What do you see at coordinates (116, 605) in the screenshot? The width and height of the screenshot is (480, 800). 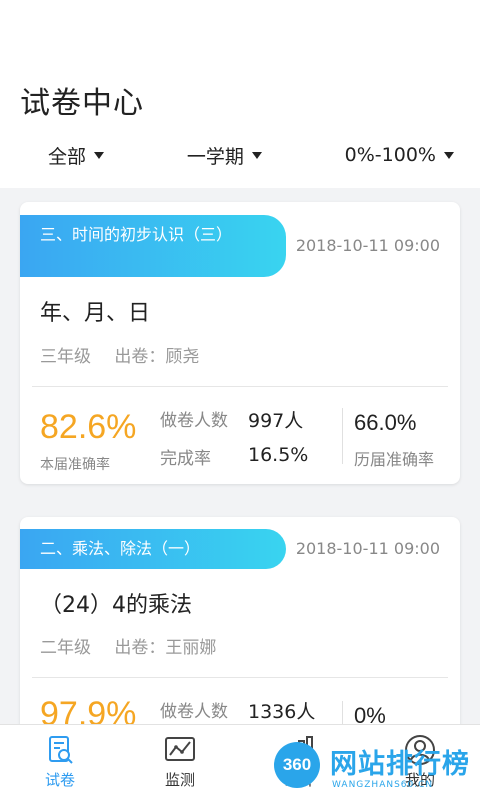 I see `exam-title: （24）4的乘法` at bounding box center [116, 605].